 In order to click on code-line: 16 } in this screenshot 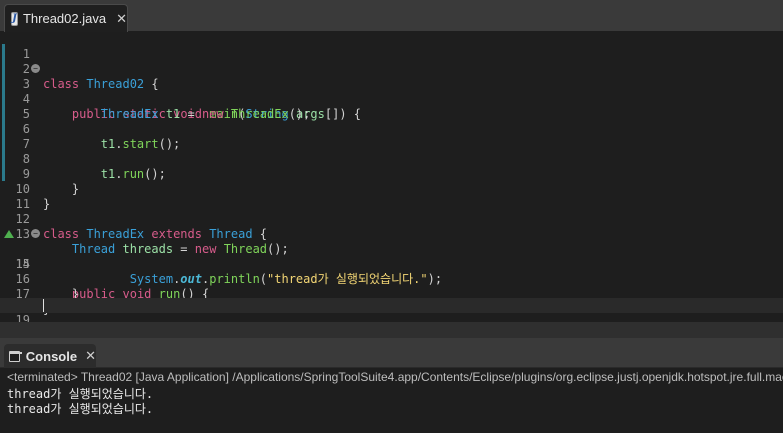, I will do `click(391, 279)`.